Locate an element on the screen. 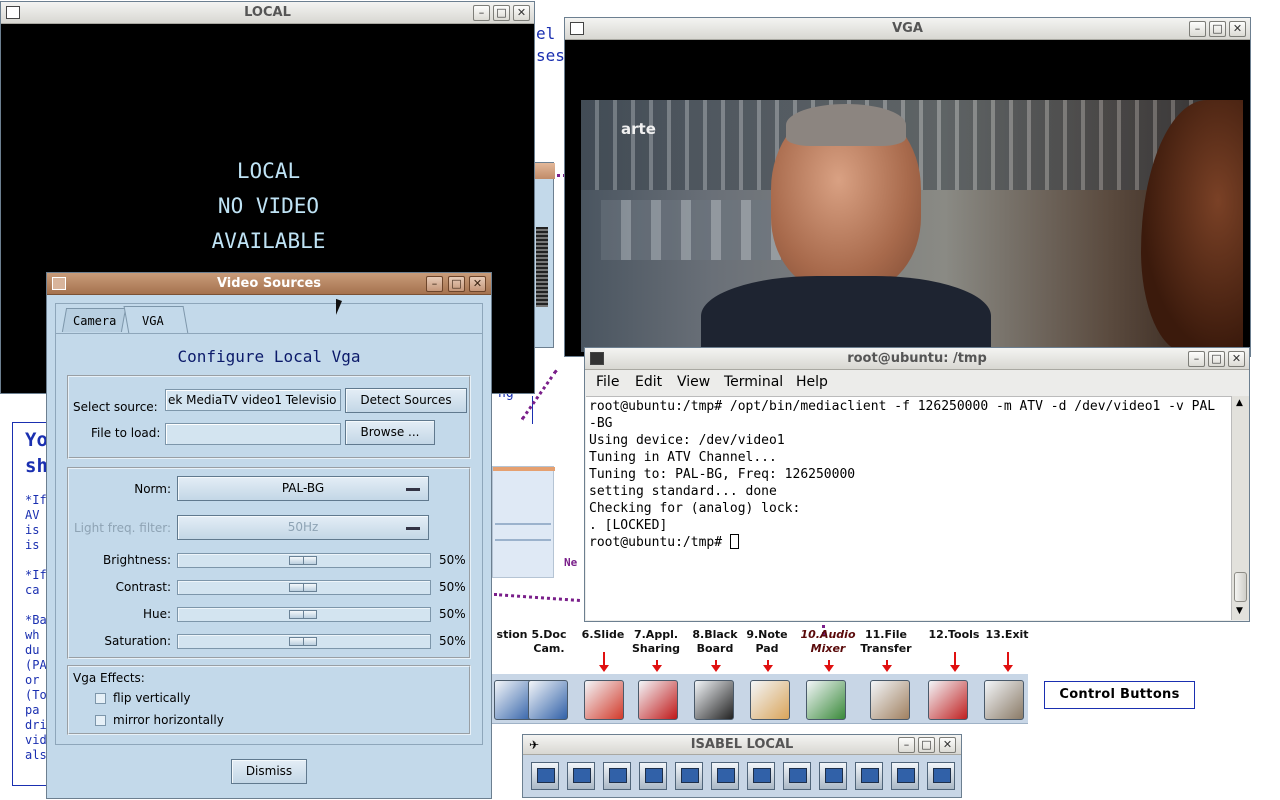 Image resolution: width=1280 pixels, height=800 pixels. flip-vertically-checkbox is located at coordinates (100, 698).